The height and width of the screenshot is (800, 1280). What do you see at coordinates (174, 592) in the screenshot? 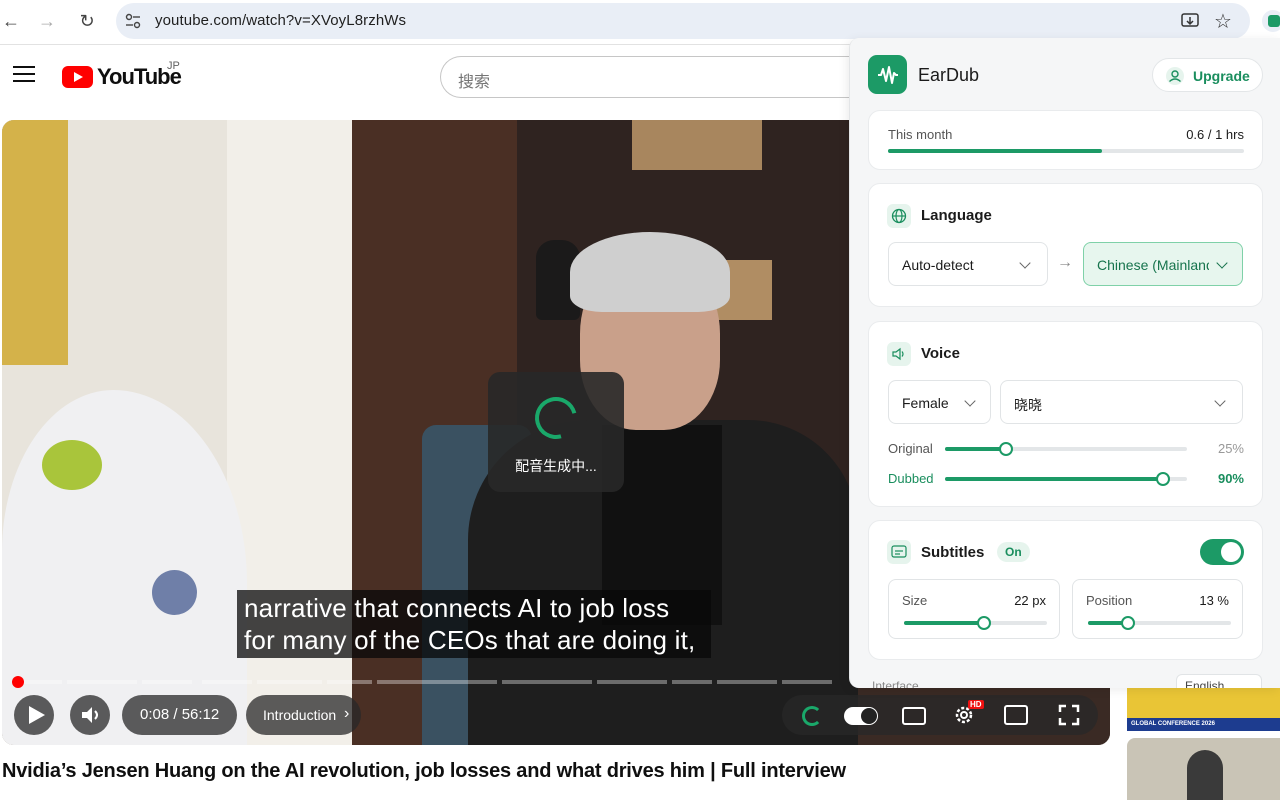
I see `scene-flower-blue` at bounding box center [174, 592].